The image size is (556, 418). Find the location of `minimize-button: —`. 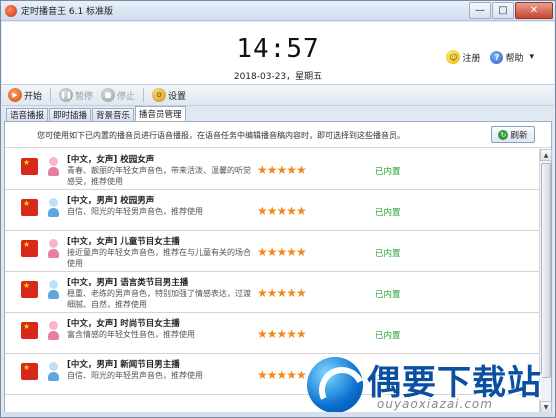

minimize-button: — is located at coordinates (480, 10).